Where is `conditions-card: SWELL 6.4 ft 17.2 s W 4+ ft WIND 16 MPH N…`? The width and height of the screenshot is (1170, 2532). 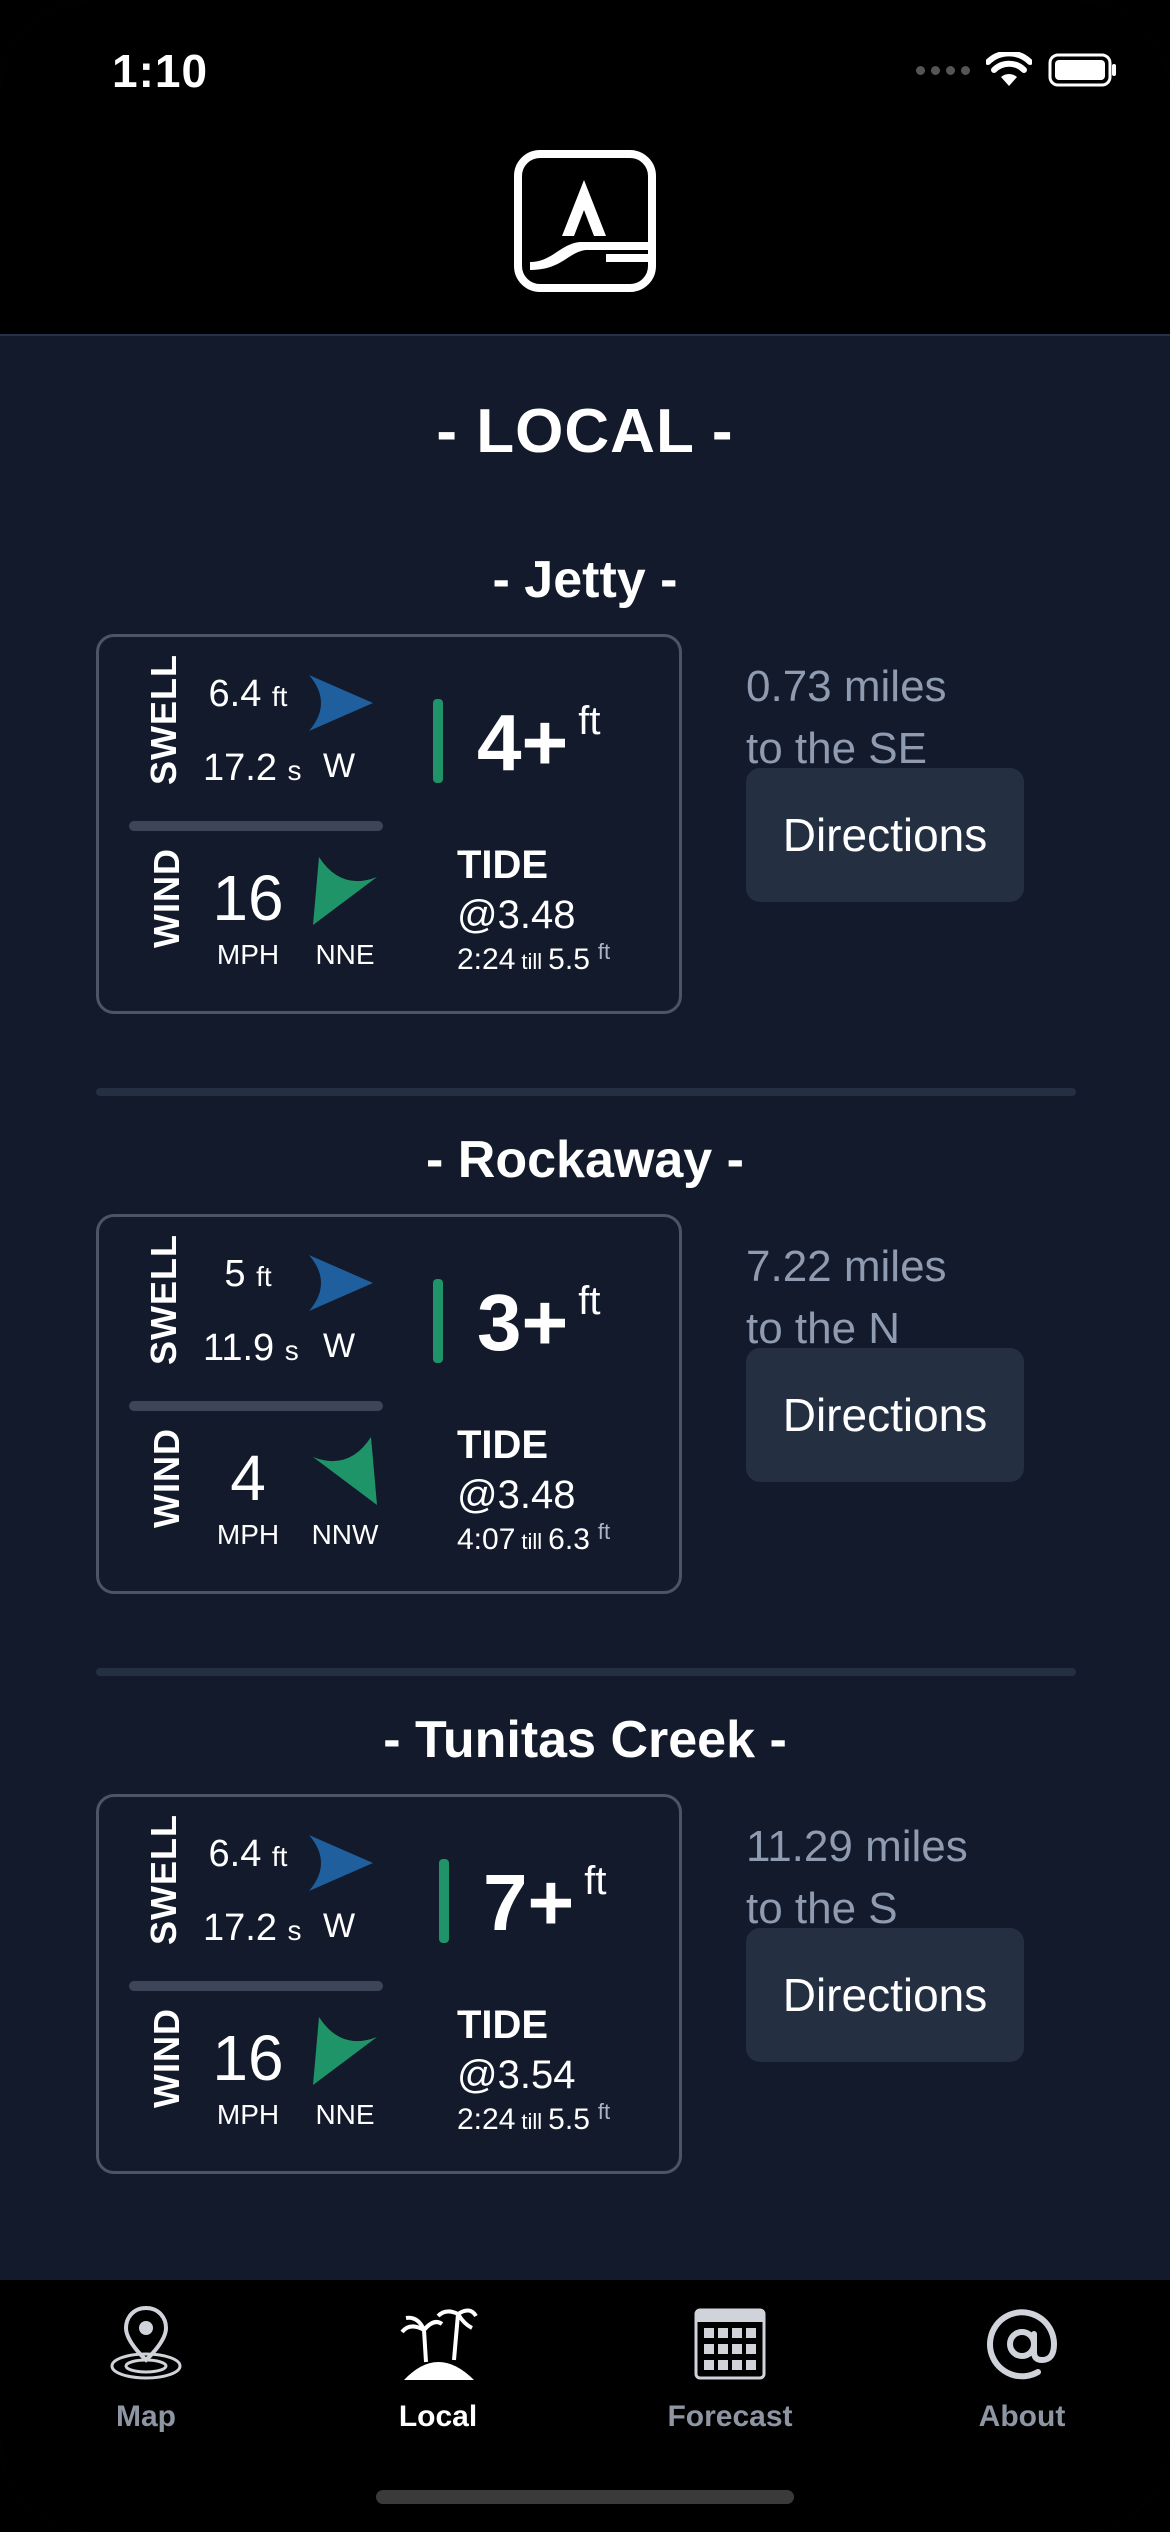
conditions-card: SWELL 6.4 ft 17.2 s W 4+ ft WIND 16 MPH N… is located at coordinates (389, 824).